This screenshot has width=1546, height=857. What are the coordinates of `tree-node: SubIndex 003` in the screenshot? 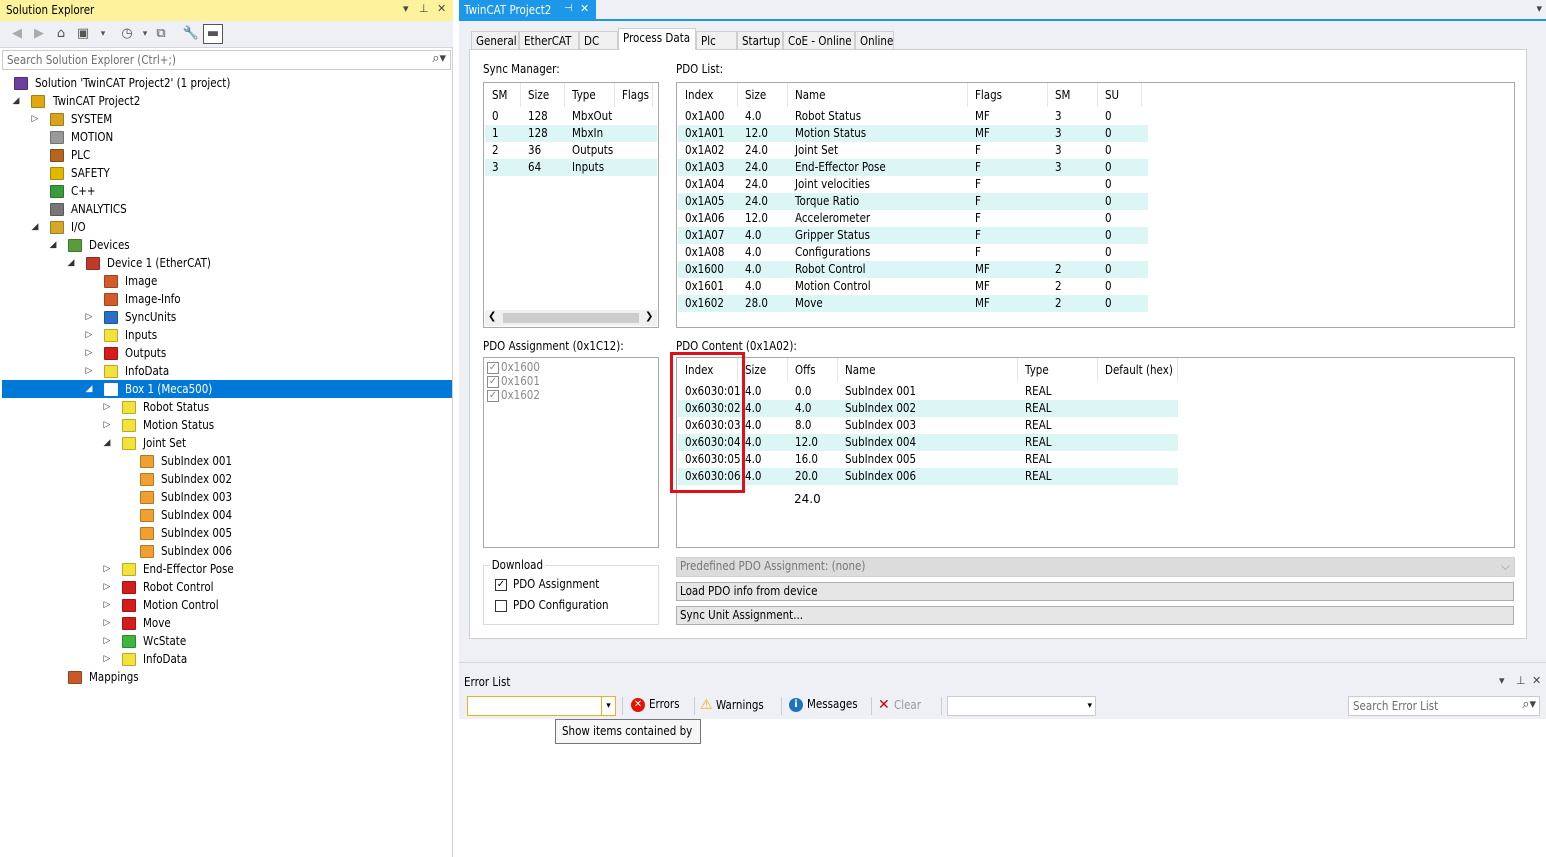 It's located at (226, 497).